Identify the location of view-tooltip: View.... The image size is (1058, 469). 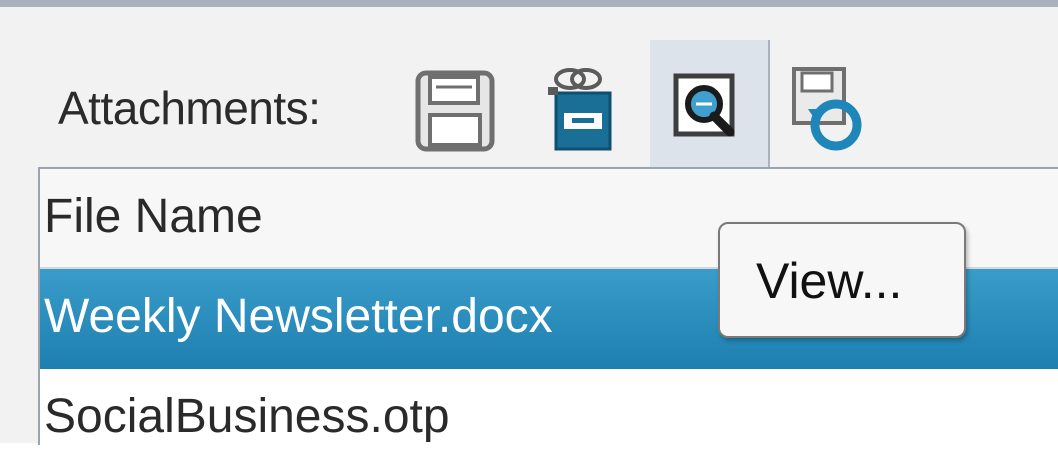
(842, 280).